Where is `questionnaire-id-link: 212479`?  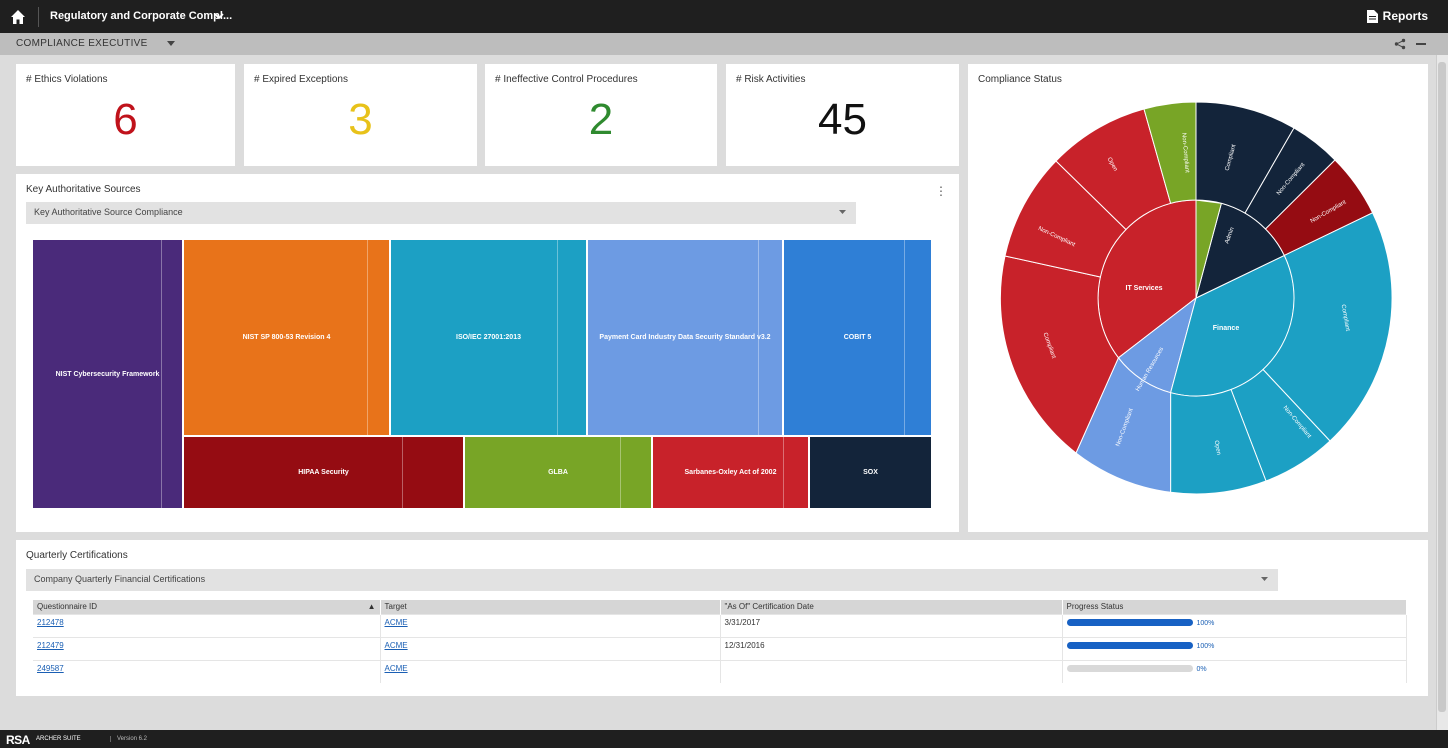
questionnaire-id-link: 212479 is located at coordinates (50, 645).